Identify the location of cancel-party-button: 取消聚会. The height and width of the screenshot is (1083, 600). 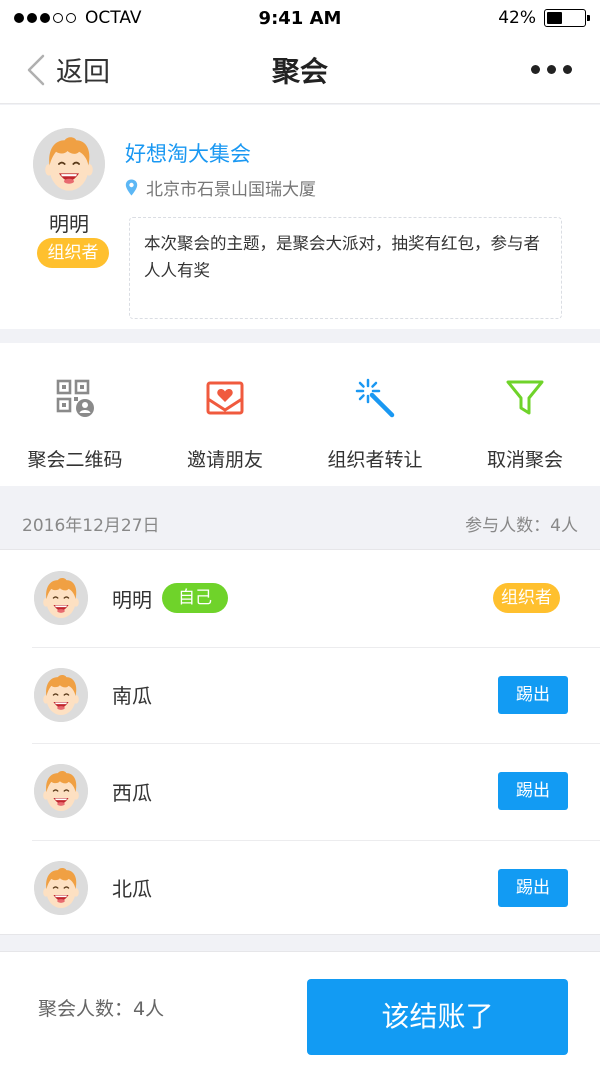
(525, 414).